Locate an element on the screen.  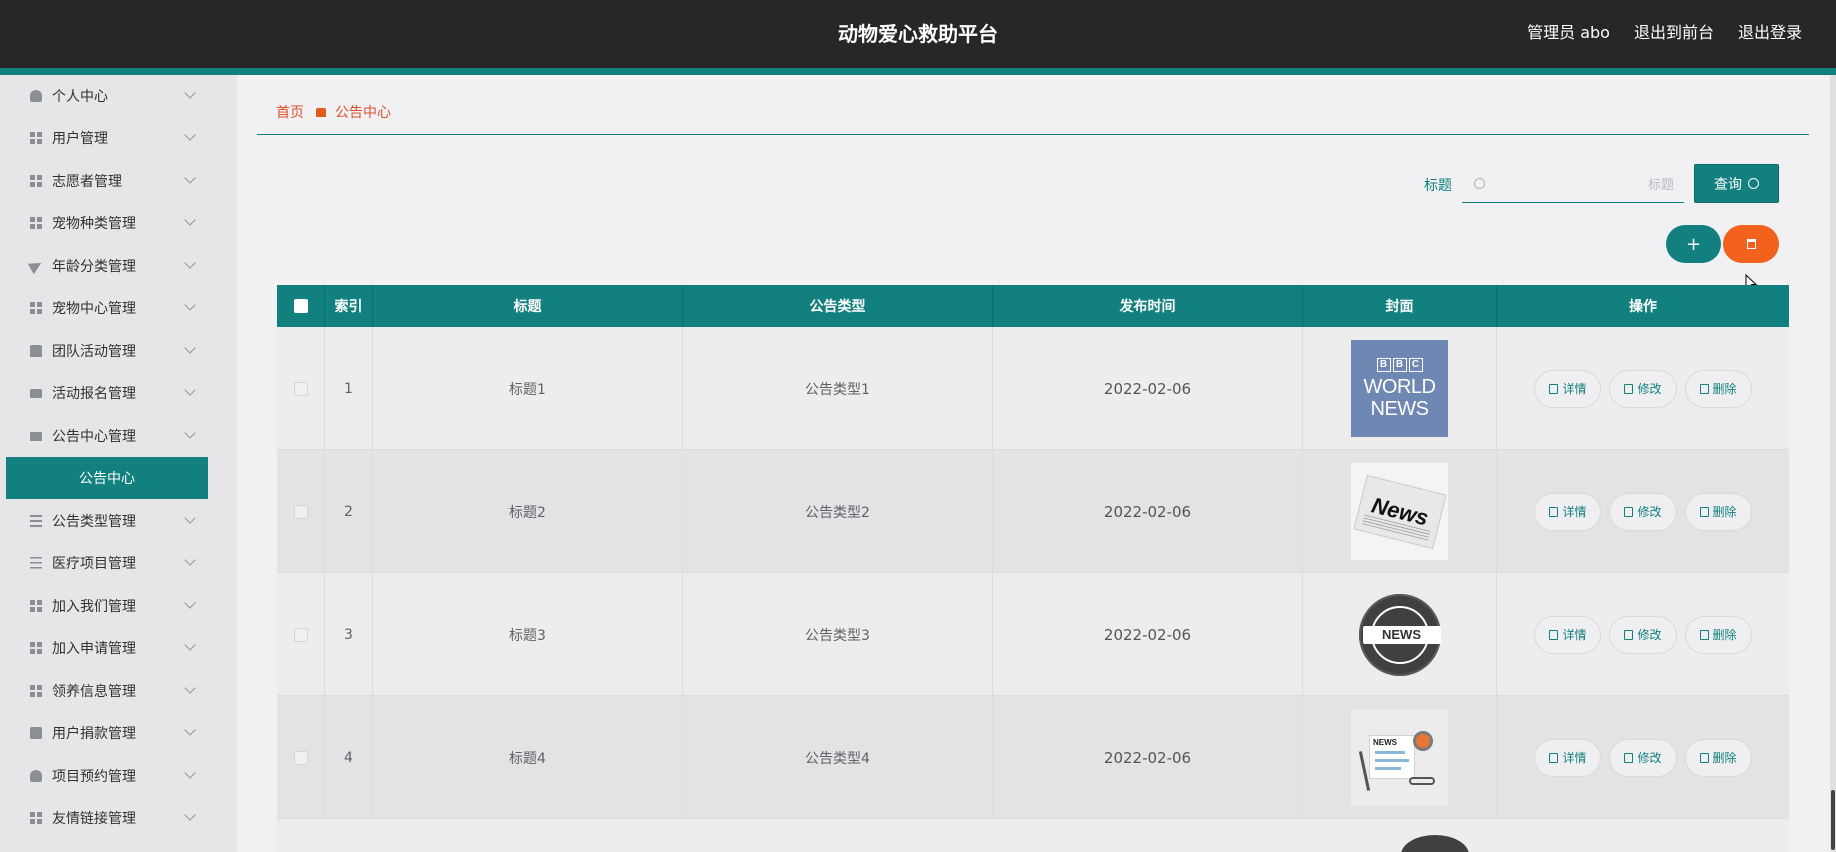
text-line-graphic is located at coordinates (1388, 768).